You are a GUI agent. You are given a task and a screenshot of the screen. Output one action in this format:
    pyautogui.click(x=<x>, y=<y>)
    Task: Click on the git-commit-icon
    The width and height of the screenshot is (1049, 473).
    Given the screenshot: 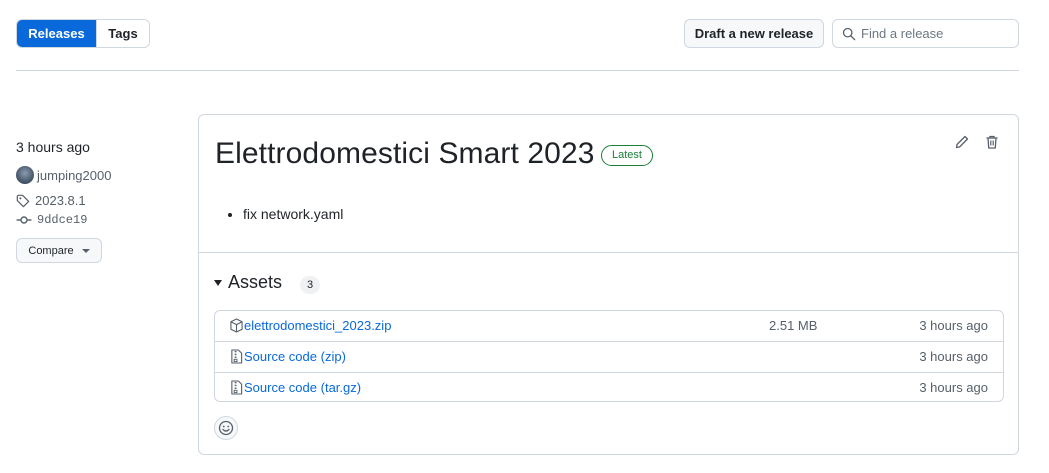 What is the action you would take?
    pyautogui.click(x=24, y=220)
    